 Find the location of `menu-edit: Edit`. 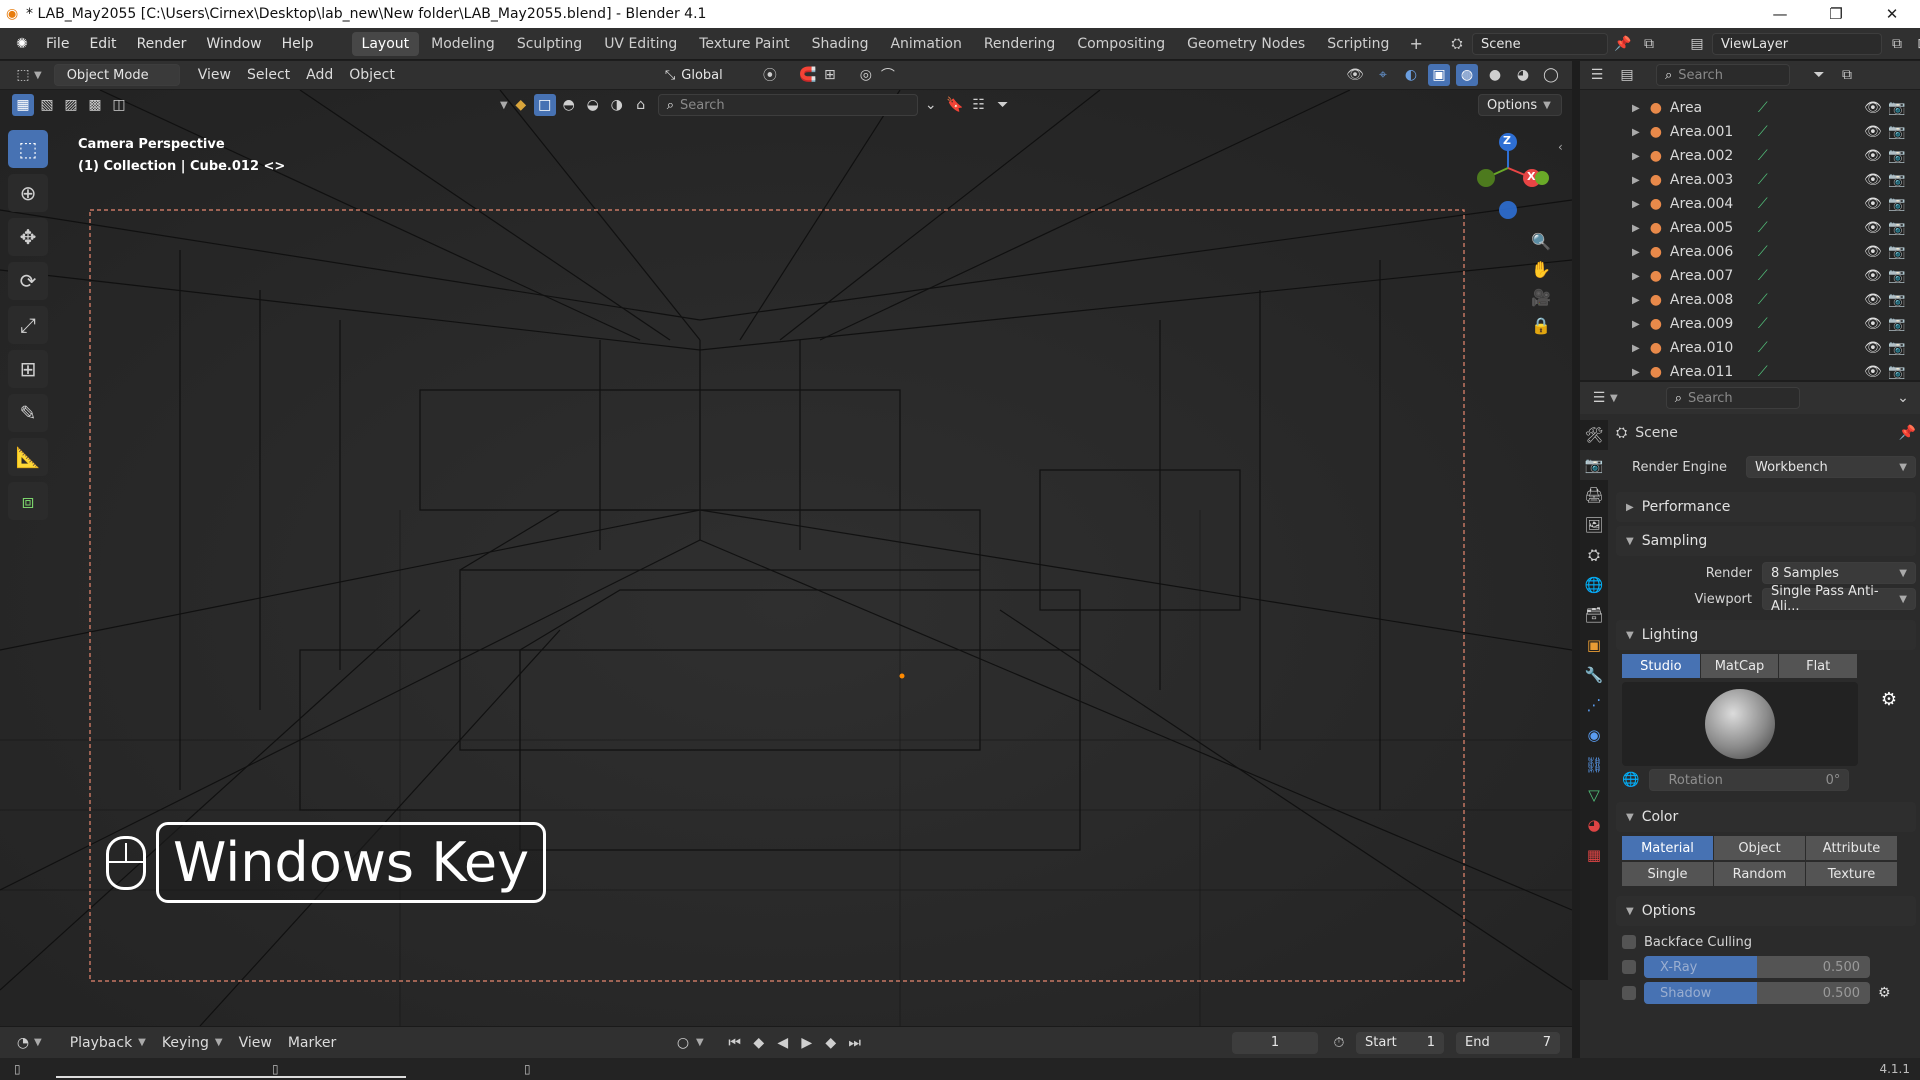

menu-edit: Edit is located at coordinates (102, 44).